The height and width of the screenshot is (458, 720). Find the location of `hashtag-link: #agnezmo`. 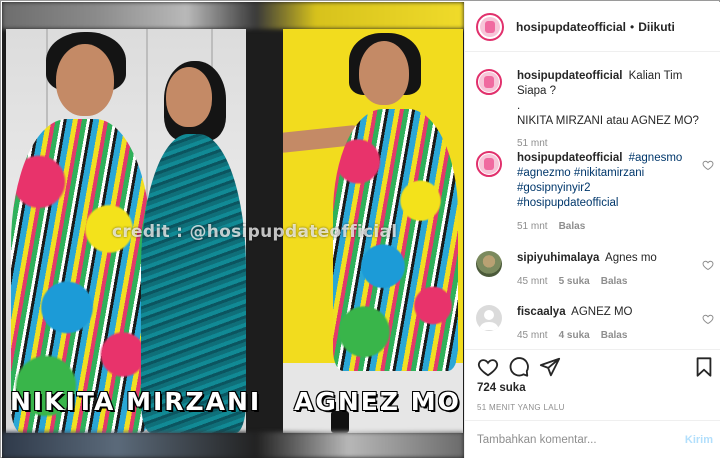

hashtag-link: #agnezmo is located at coordinates (544, 173).